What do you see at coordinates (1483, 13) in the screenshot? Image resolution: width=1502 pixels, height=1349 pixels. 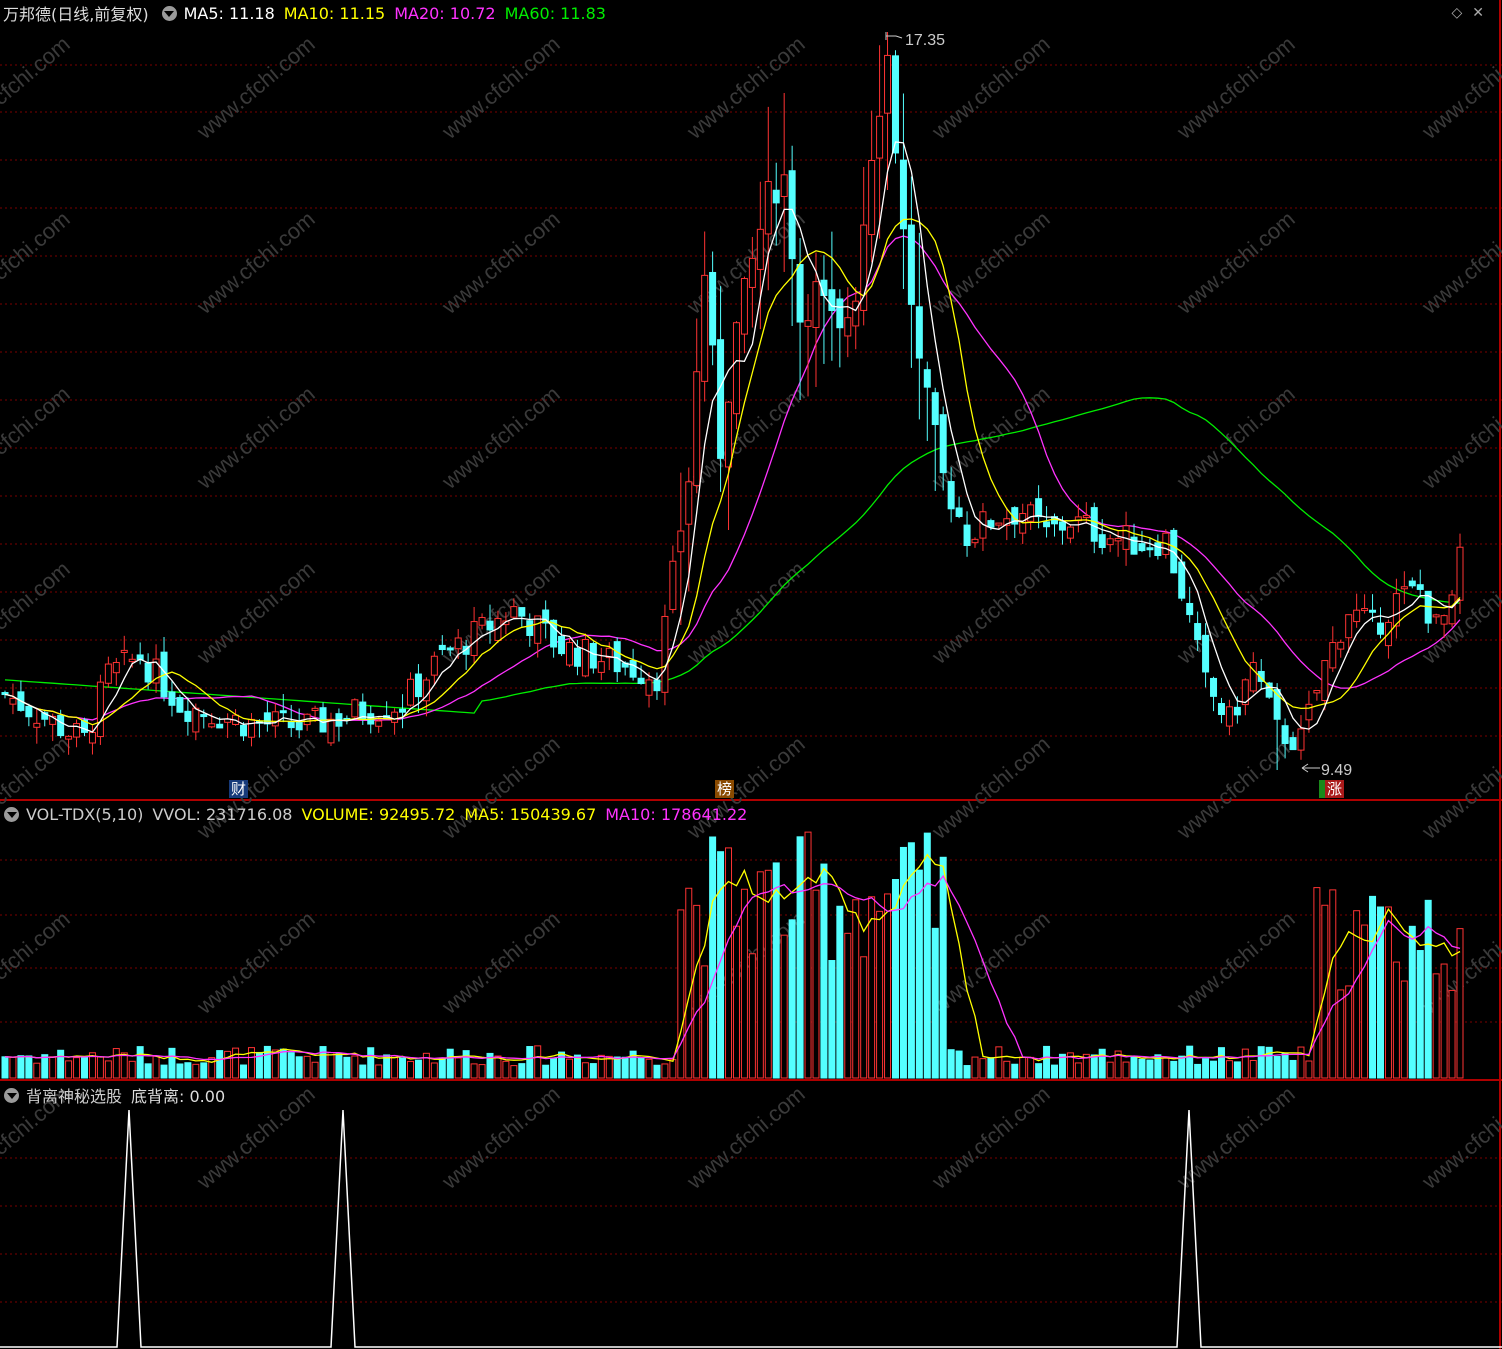 I see `close-icon: ✕` at bounding box center [1483, 13].